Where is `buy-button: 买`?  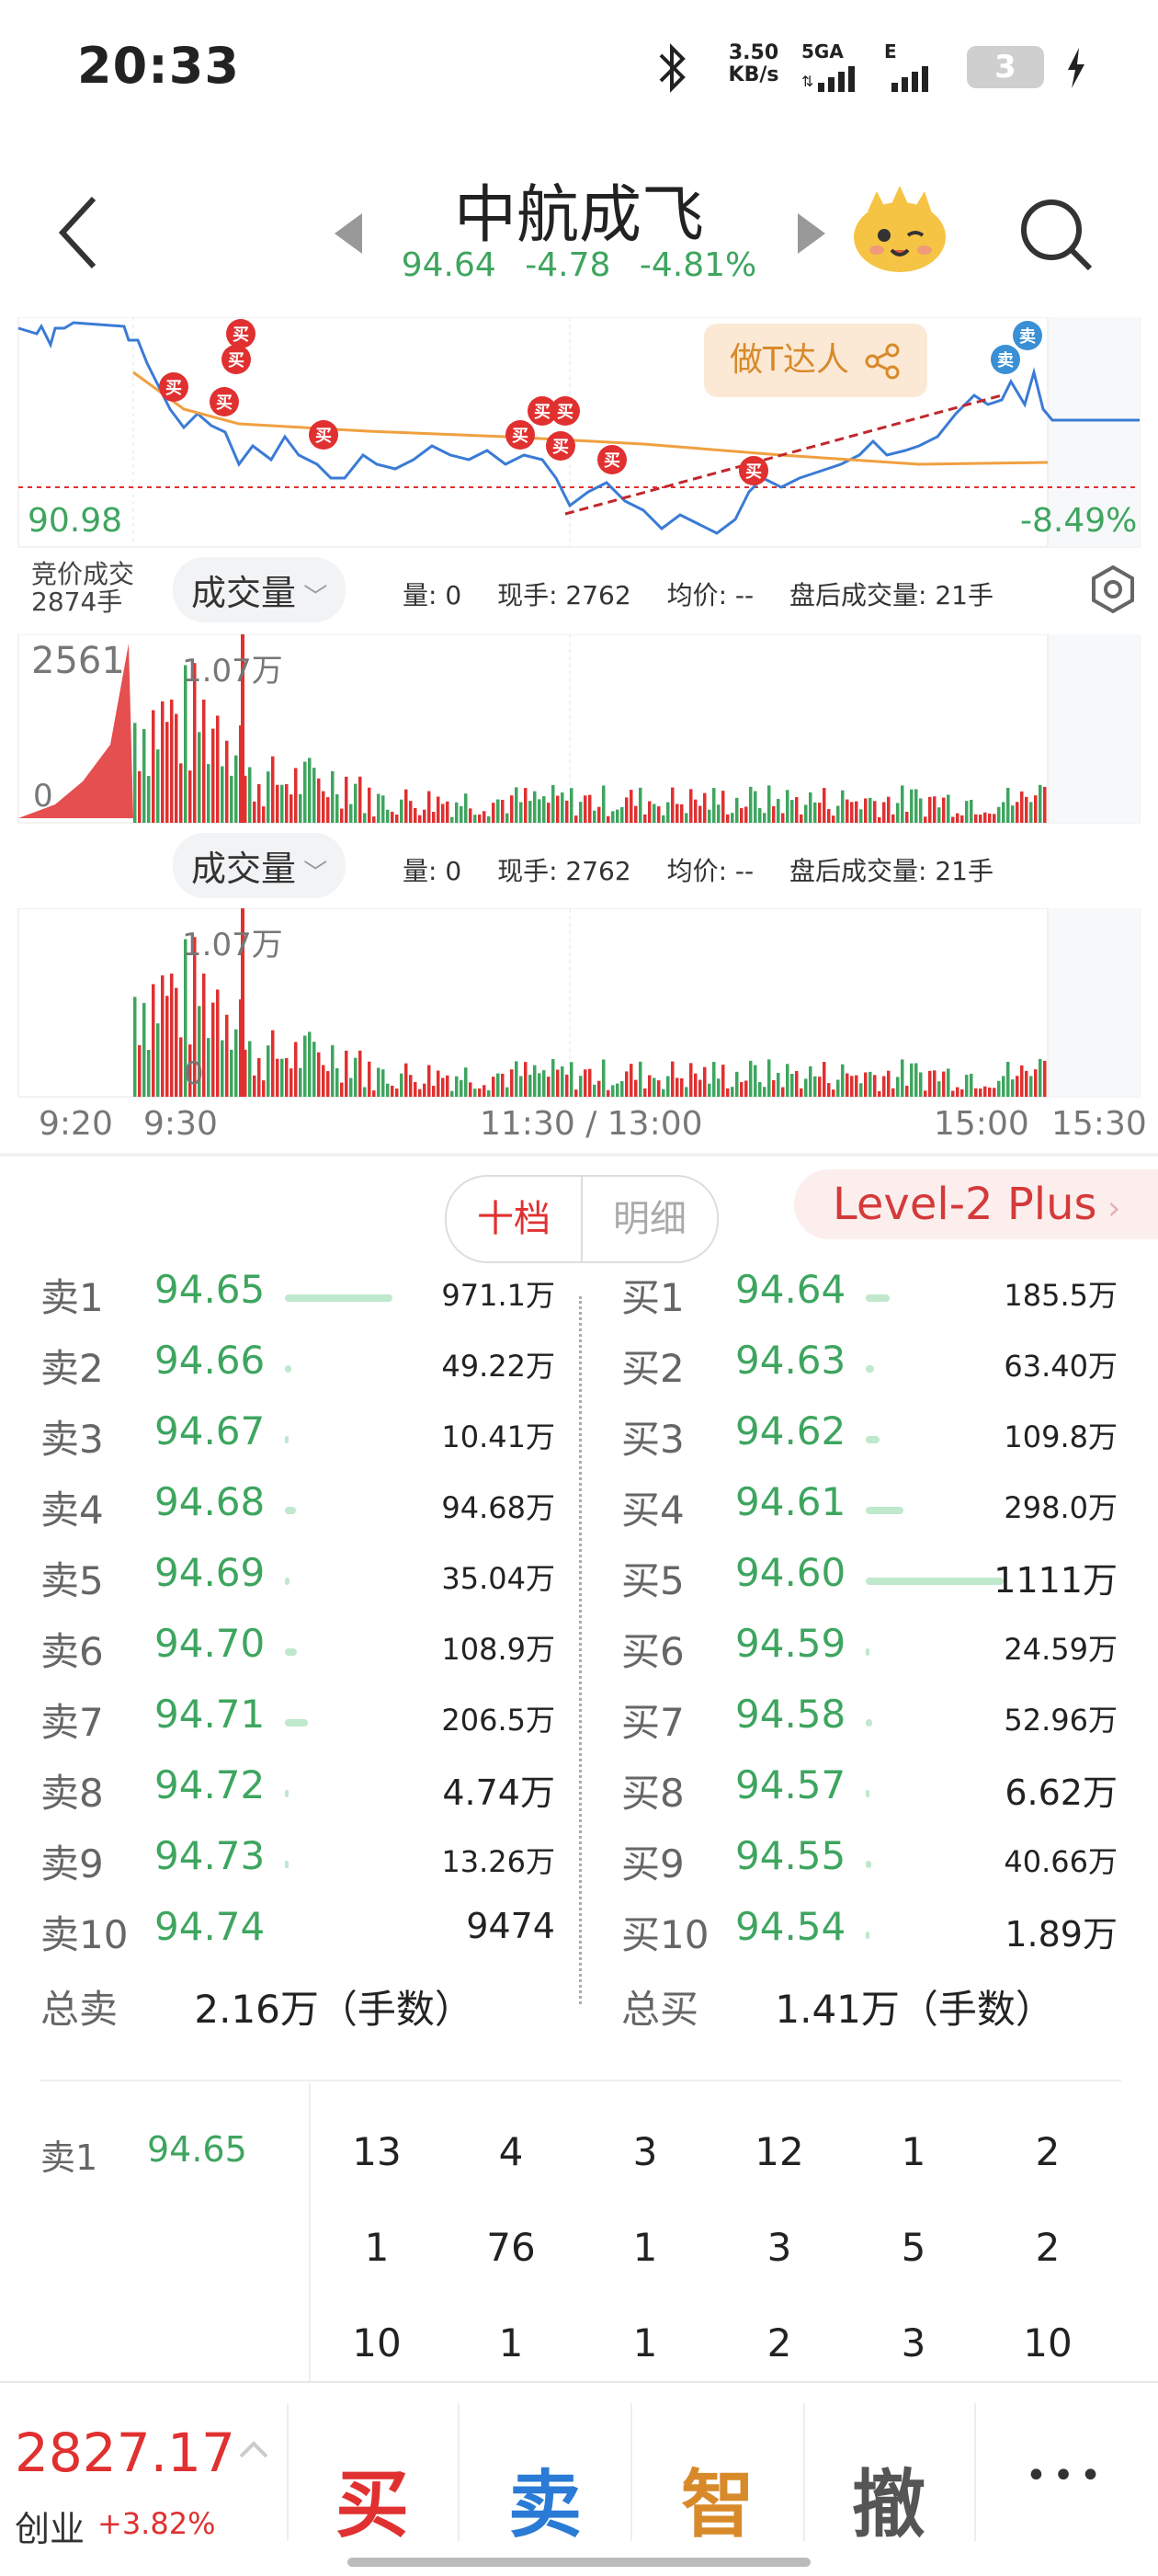 buy-button: 买 is located at coordinates (372, 2498).